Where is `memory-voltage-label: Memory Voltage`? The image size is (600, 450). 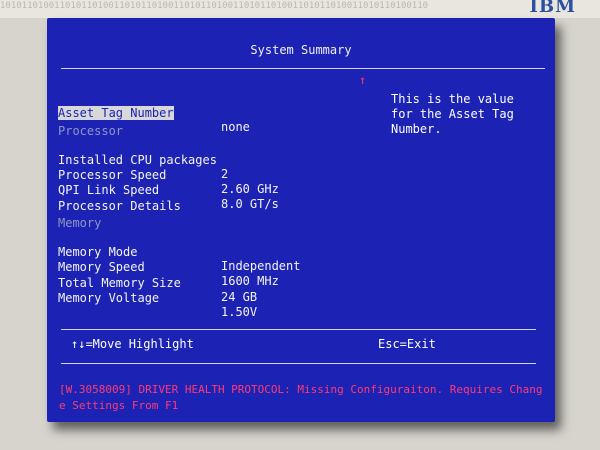
memory-voltage-label: Memory Voltage is located at coordinates (109, 298).